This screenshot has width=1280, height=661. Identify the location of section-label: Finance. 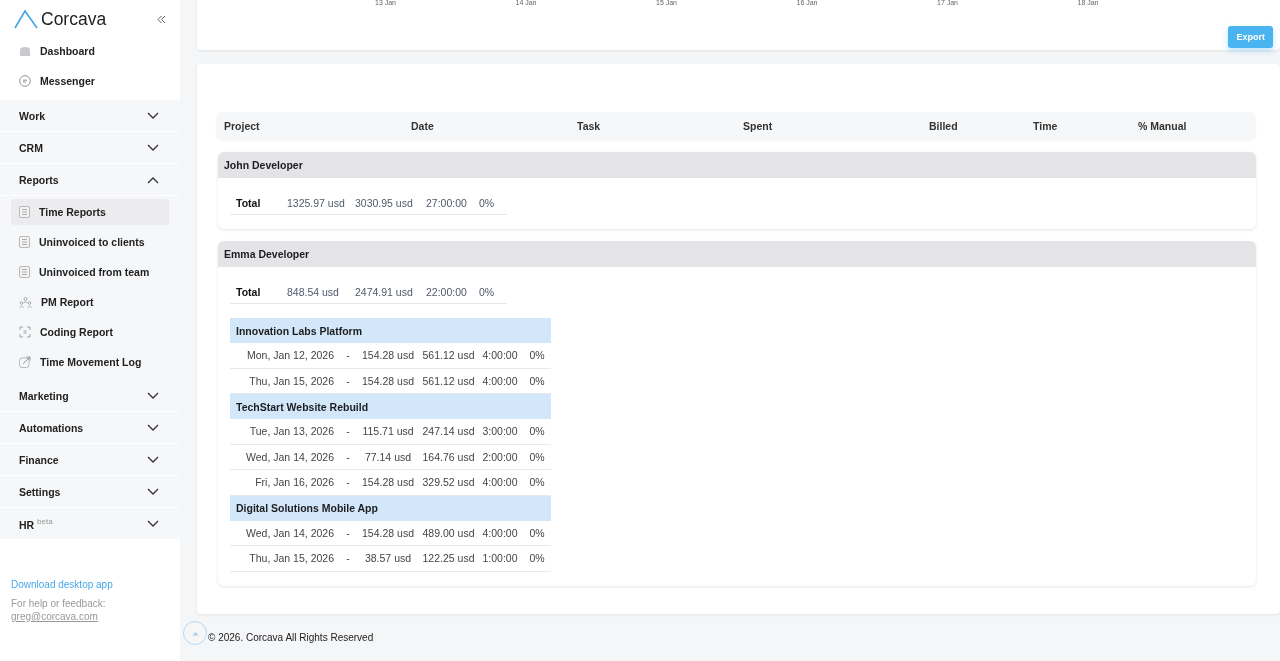
(39, 459).